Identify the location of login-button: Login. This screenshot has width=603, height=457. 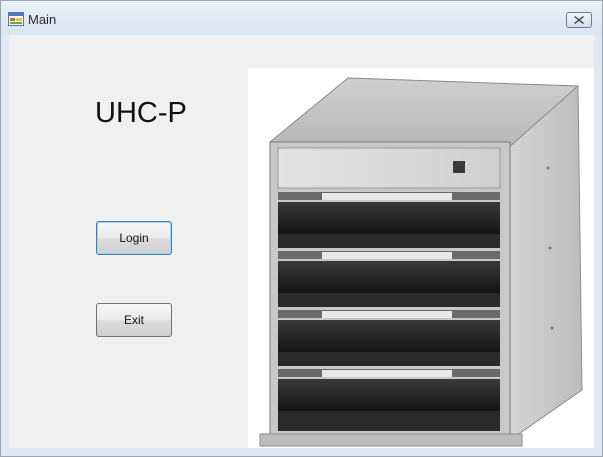
(134, 238).